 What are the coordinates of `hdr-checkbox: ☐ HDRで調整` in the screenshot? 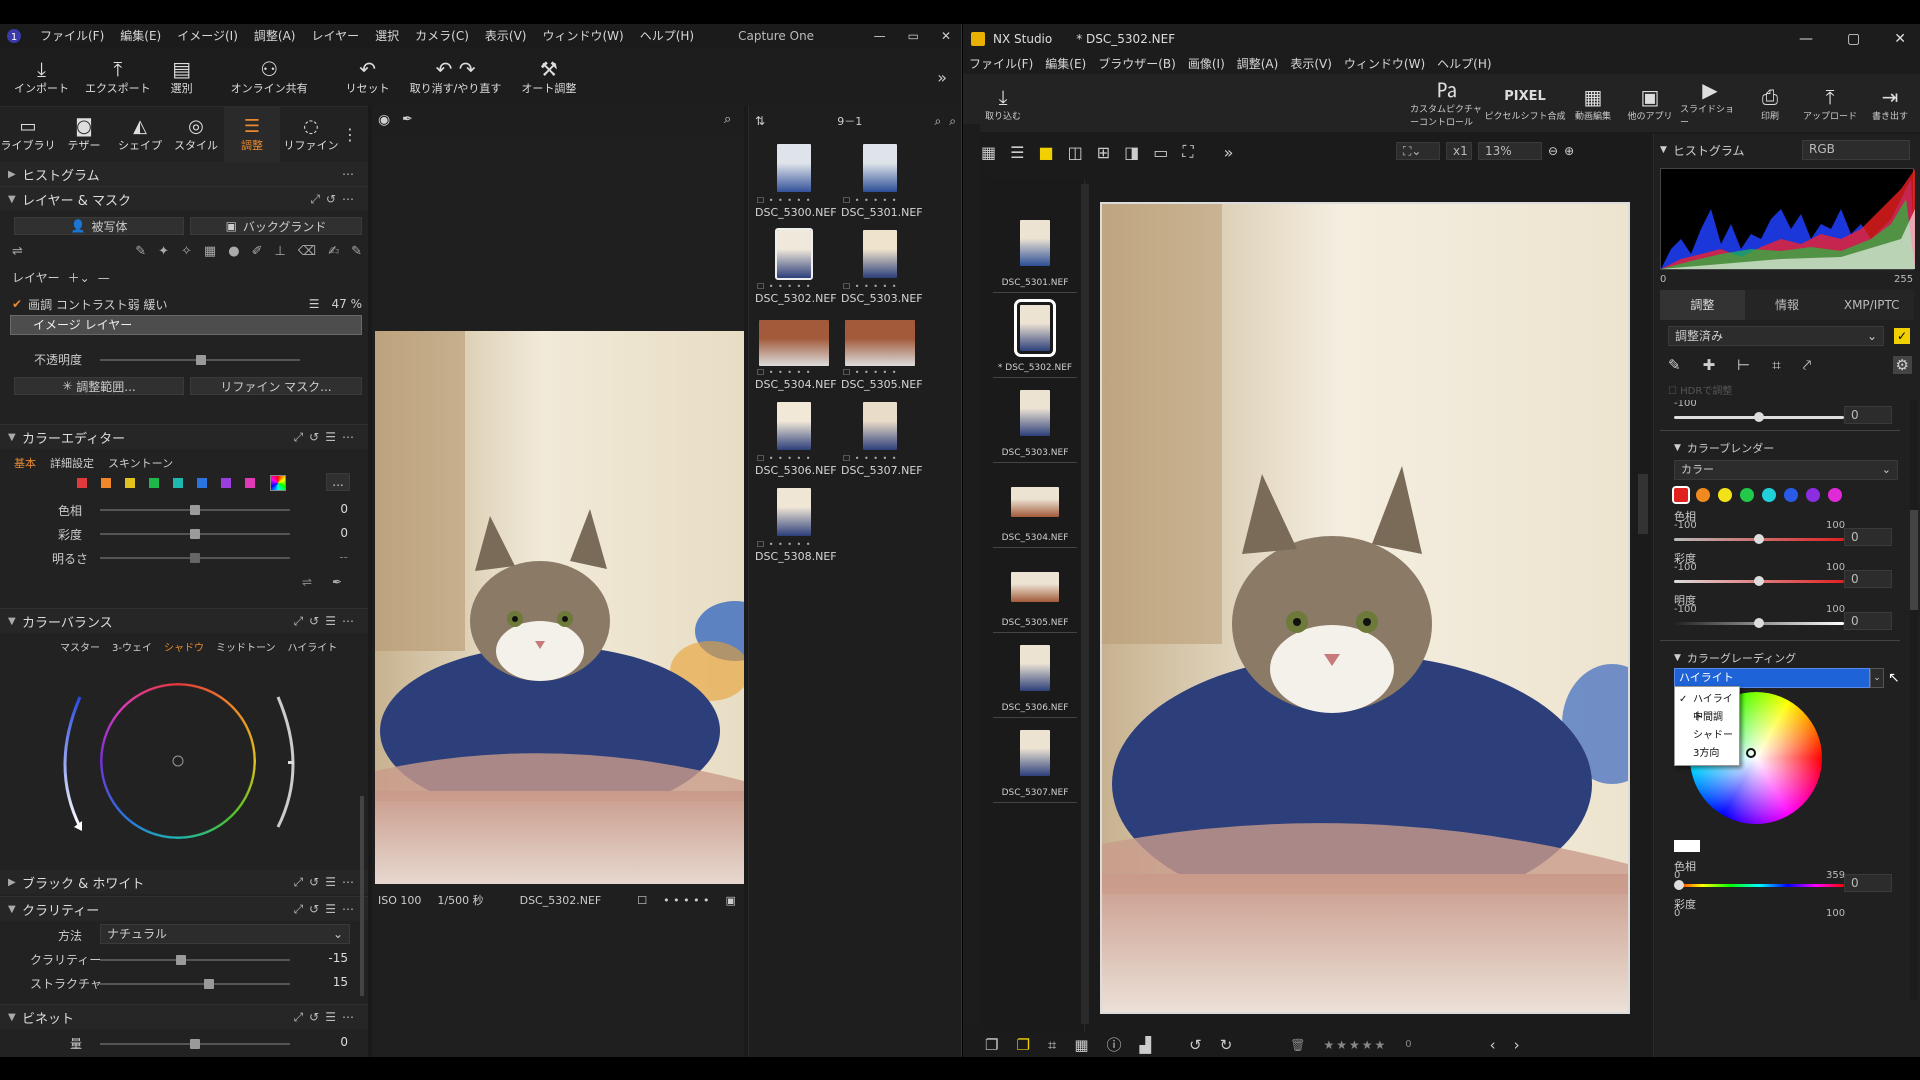 It's located at (1700, 389).